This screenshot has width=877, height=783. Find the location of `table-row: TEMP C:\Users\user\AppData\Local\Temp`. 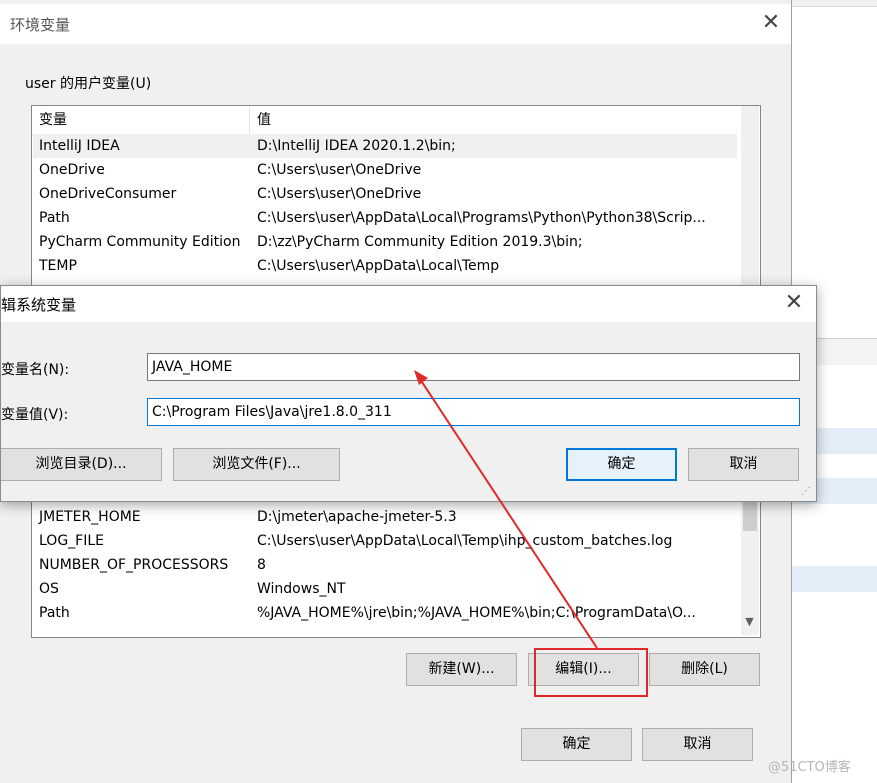

table-row: TEMP C:\Users\user\AppData\Local\Temp is located at coordinates (385, 266).